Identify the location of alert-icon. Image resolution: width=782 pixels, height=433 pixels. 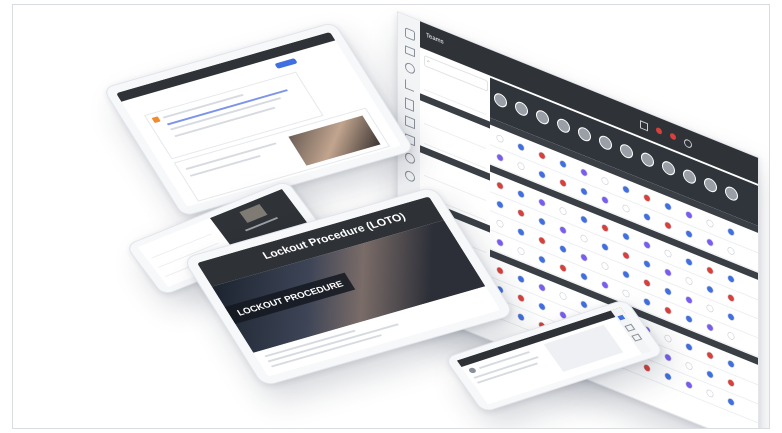
(673, 136).